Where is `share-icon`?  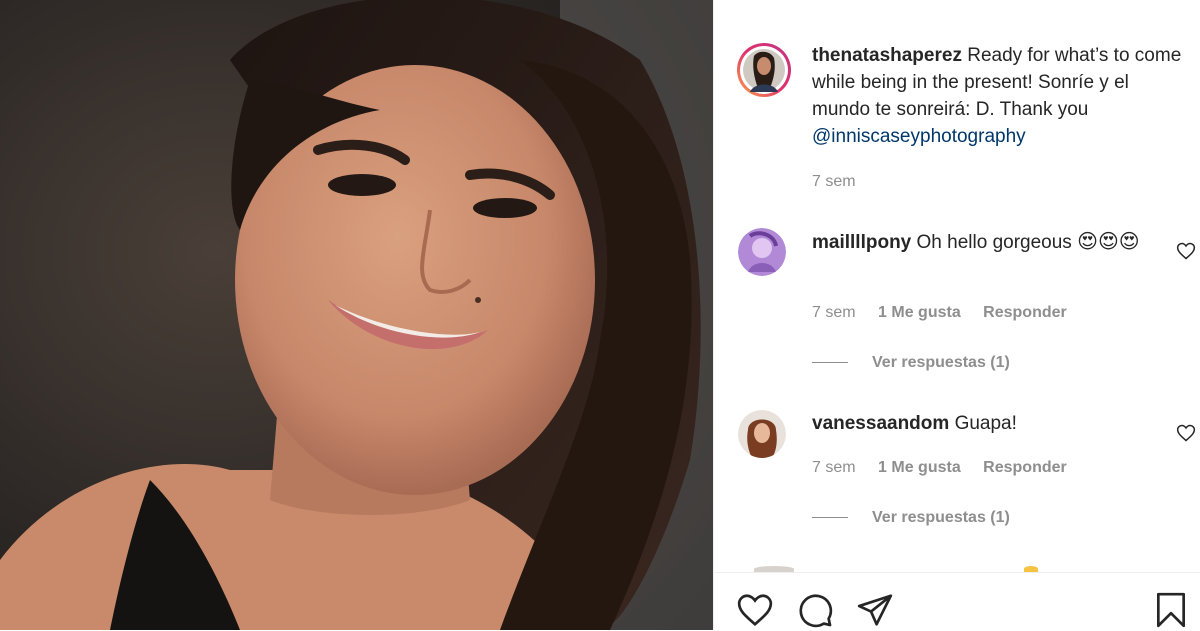
share-icon is located at coordinates (875, 610).